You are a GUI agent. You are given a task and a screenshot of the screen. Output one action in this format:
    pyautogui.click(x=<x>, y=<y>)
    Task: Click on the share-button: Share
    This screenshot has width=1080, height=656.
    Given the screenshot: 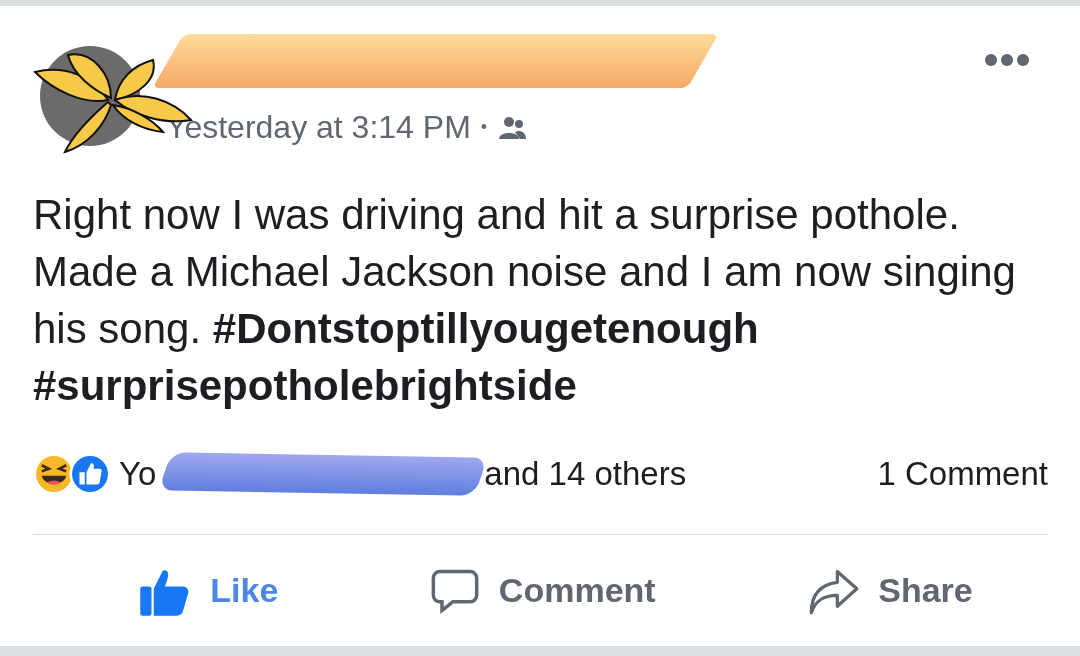 What is the action you would take?
    pyautogui.click(x=889, y=590)
    